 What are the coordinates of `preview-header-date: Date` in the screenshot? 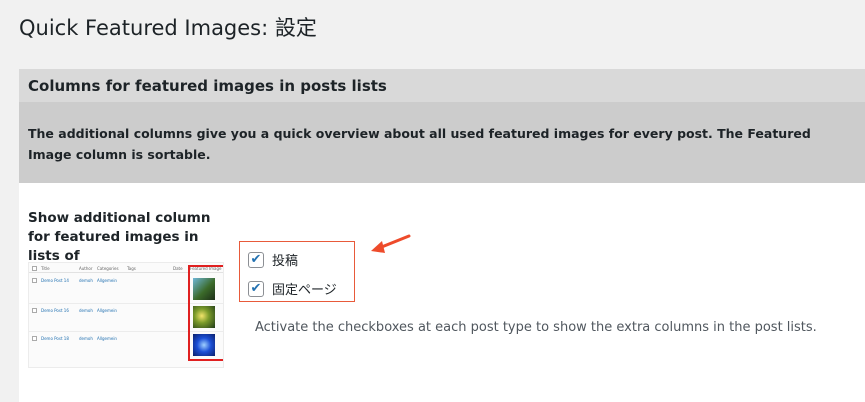 It's located at (178, 268).